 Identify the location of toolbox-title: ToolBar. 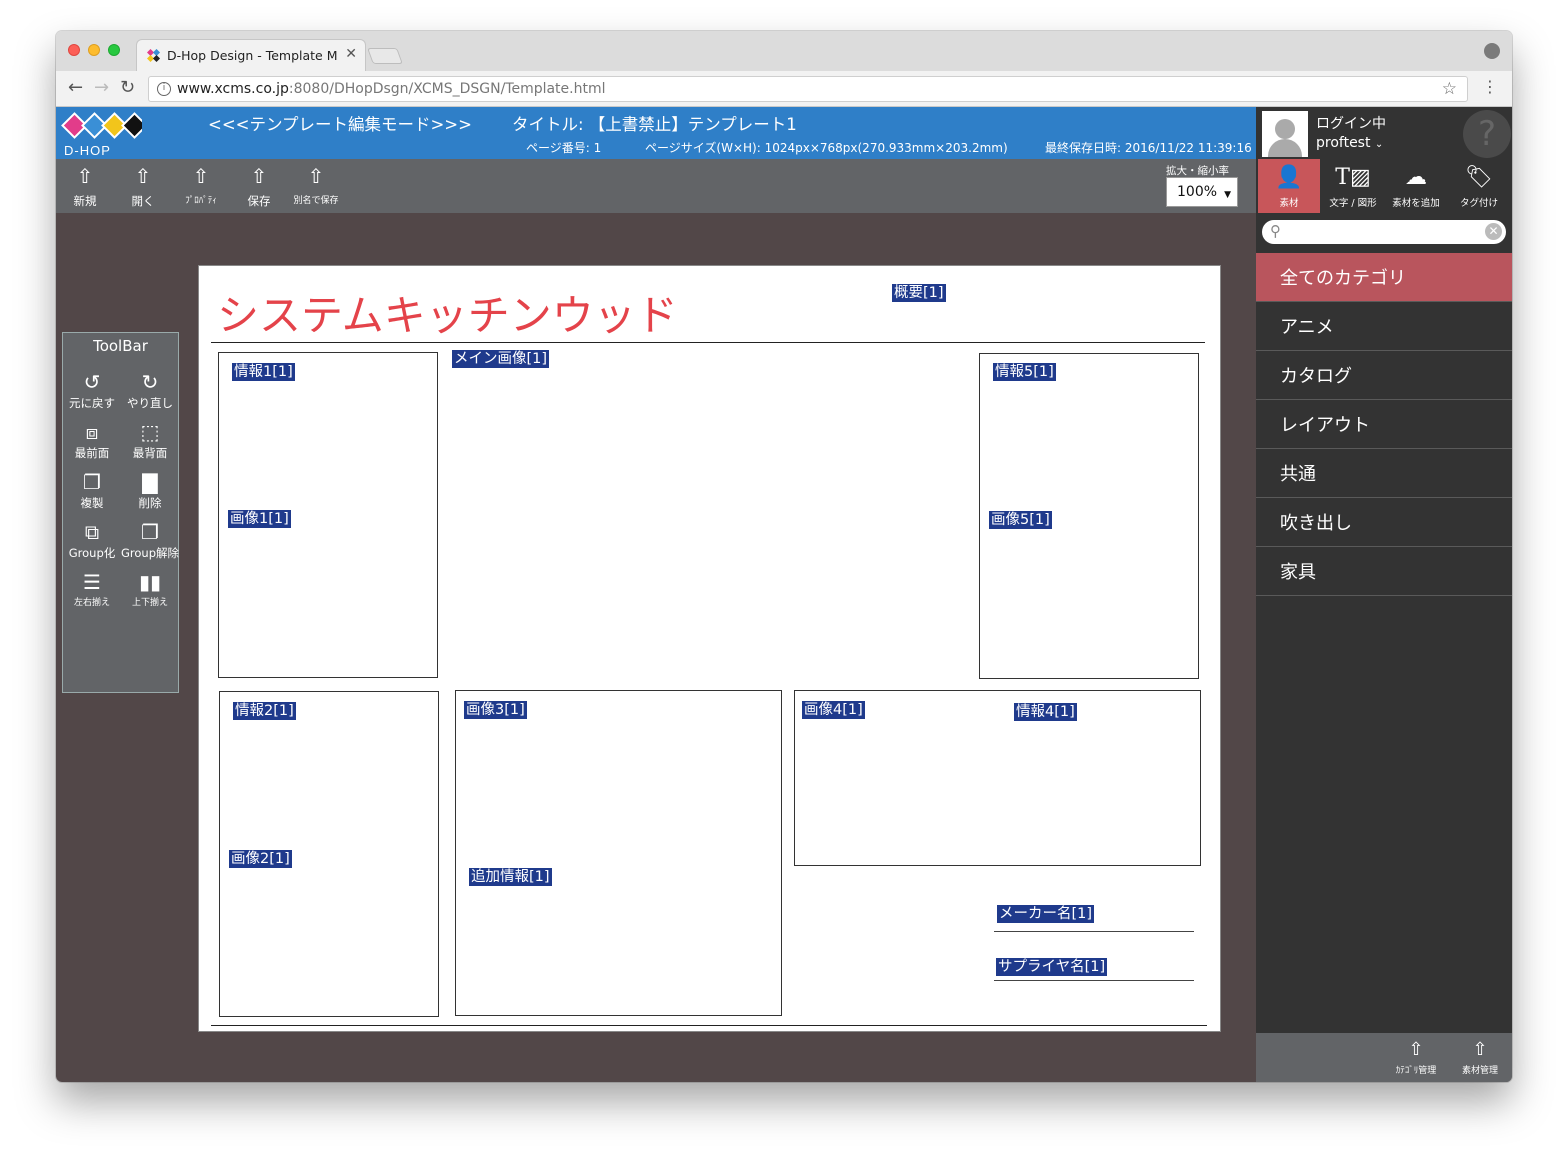
(120, 346).